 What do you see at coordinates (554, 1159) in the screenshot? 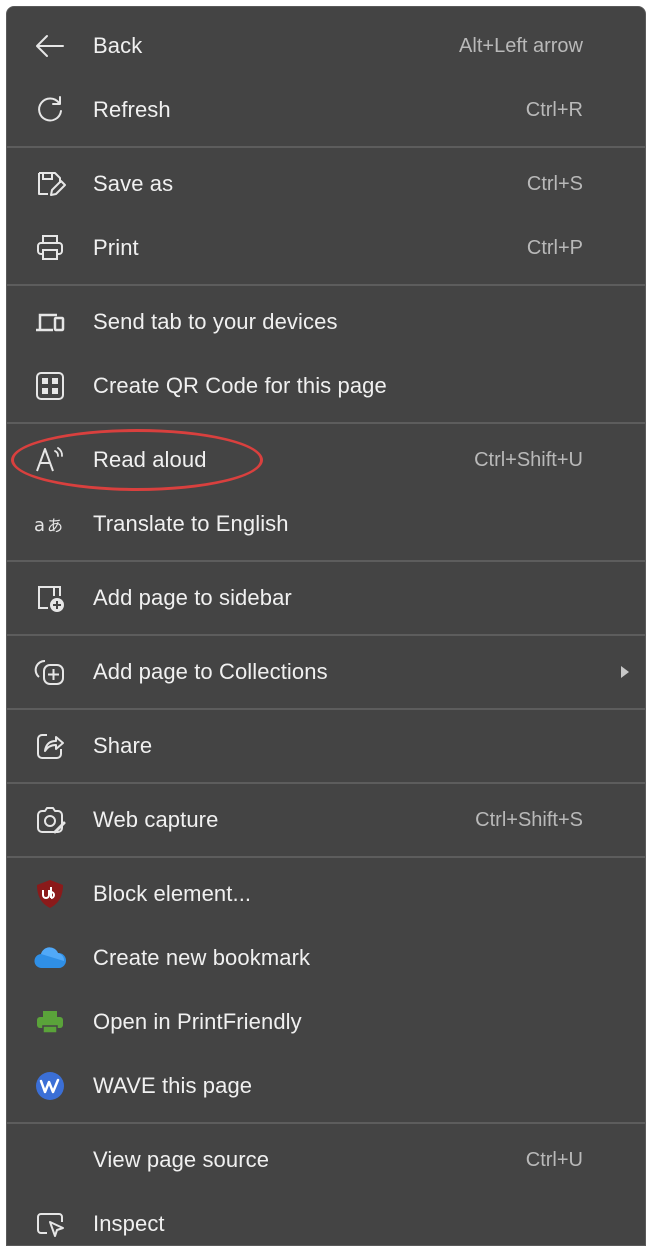
I see `menu-item-shortcut: Ctrl+U` at bounding box center [554, 1159].